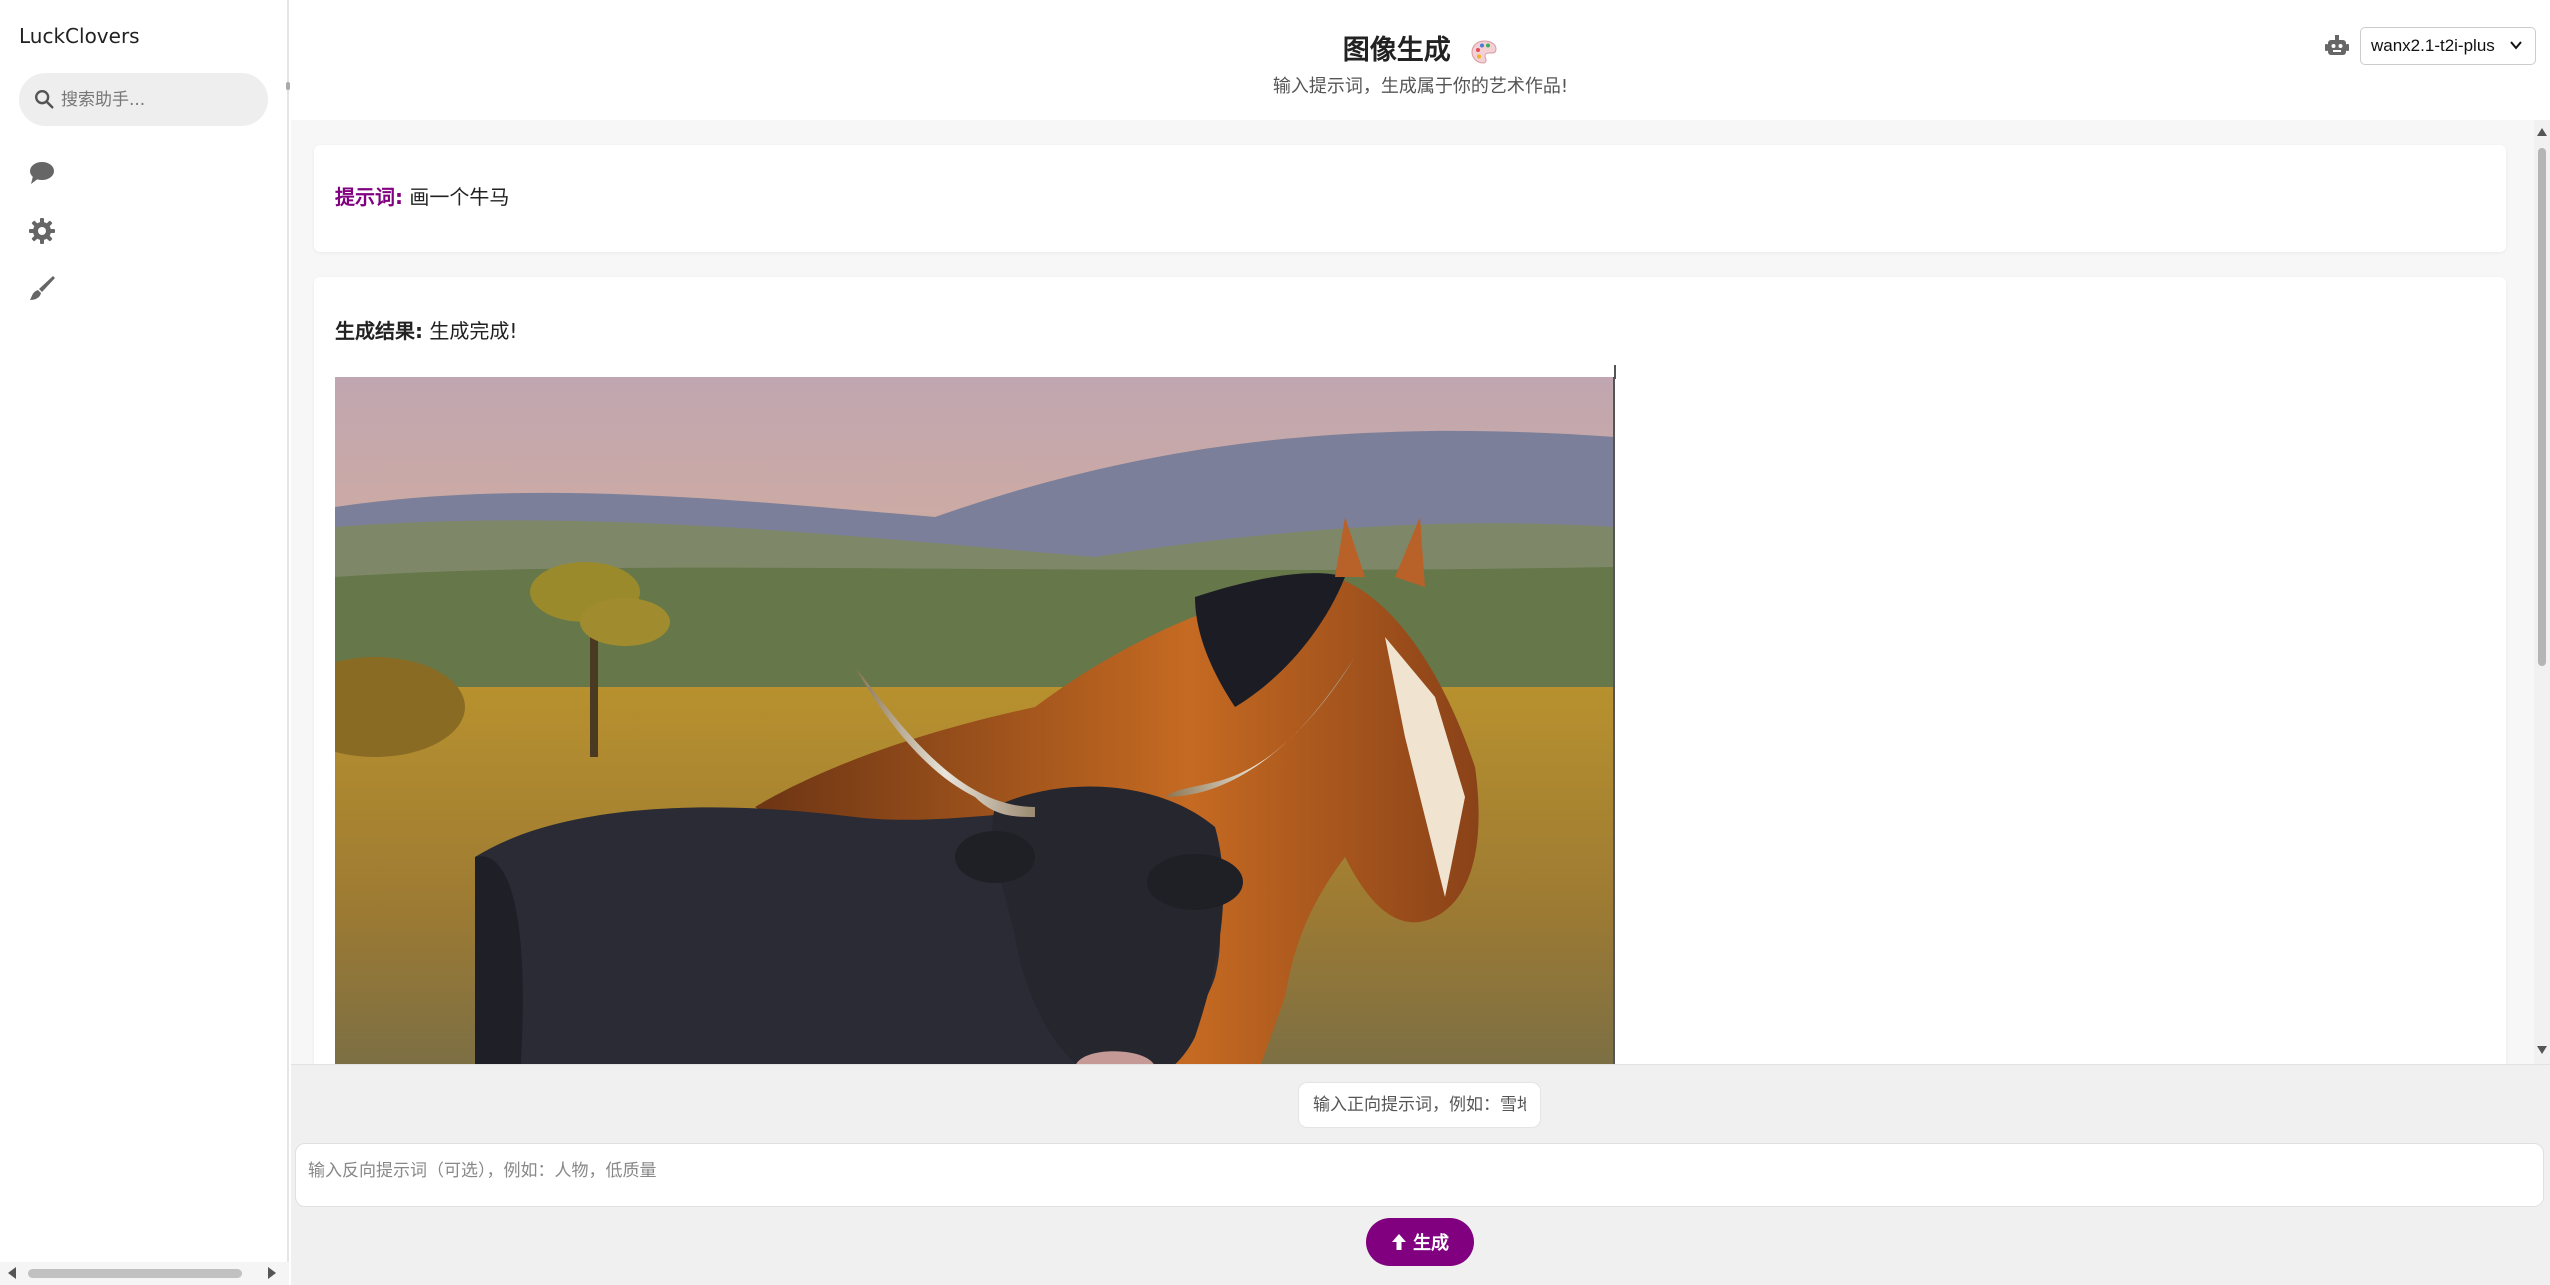 The image size is (2550, 1285). I want to click on result-line: 生成结果: 生成完成!, so click(426, 329).